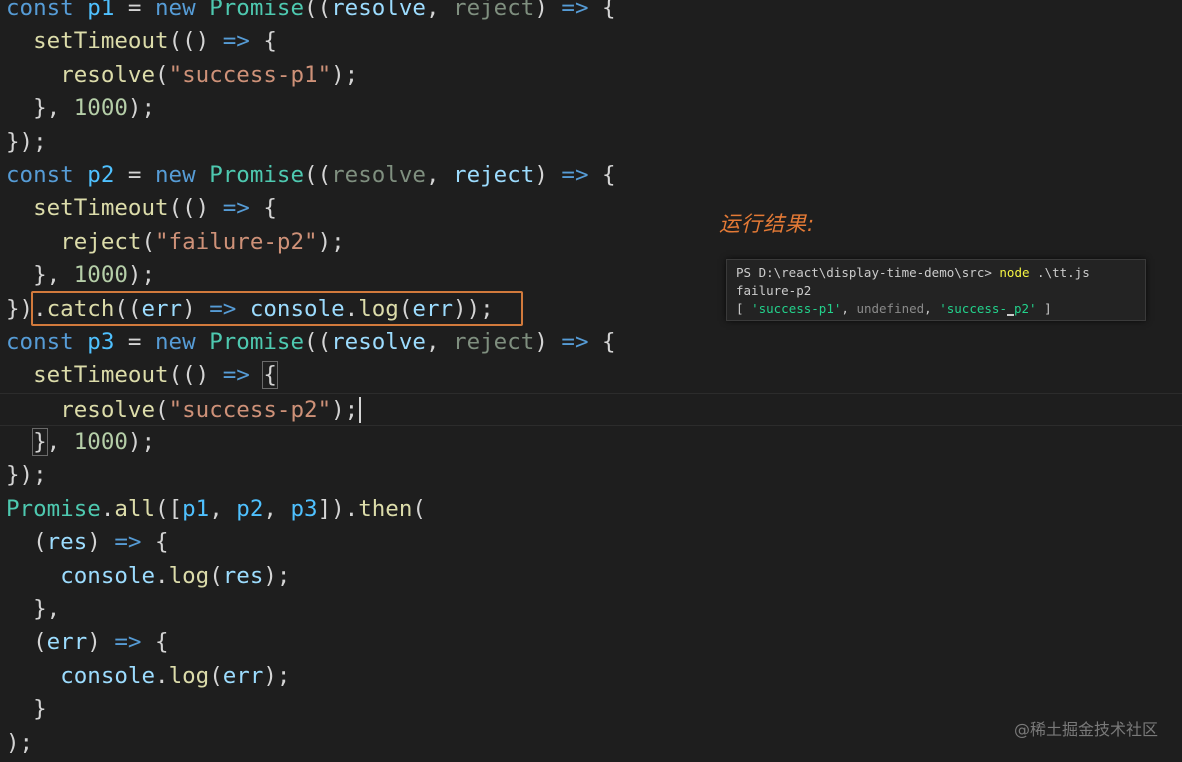 Image resolution: width=1182 pixels, height=762 pixels. I want to click on code-token: err, so click(243, 675).